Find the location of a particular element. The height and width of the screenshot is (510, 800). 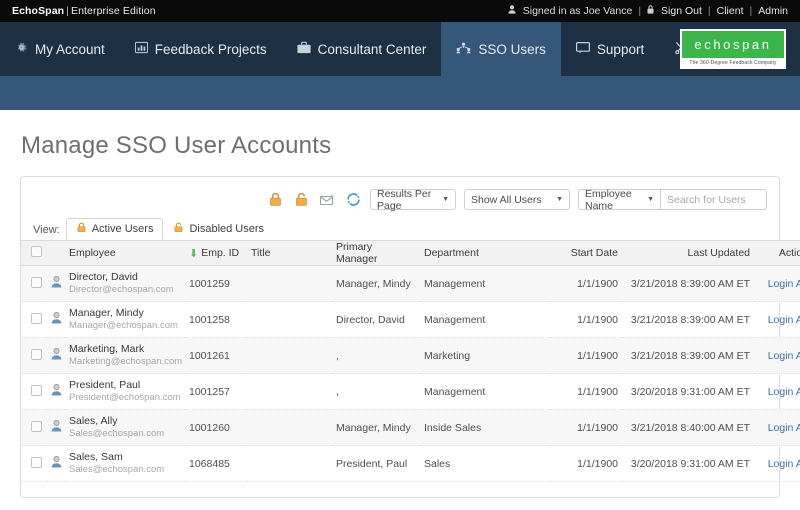

lock-closed-icon is located at coordinates (275, 200).